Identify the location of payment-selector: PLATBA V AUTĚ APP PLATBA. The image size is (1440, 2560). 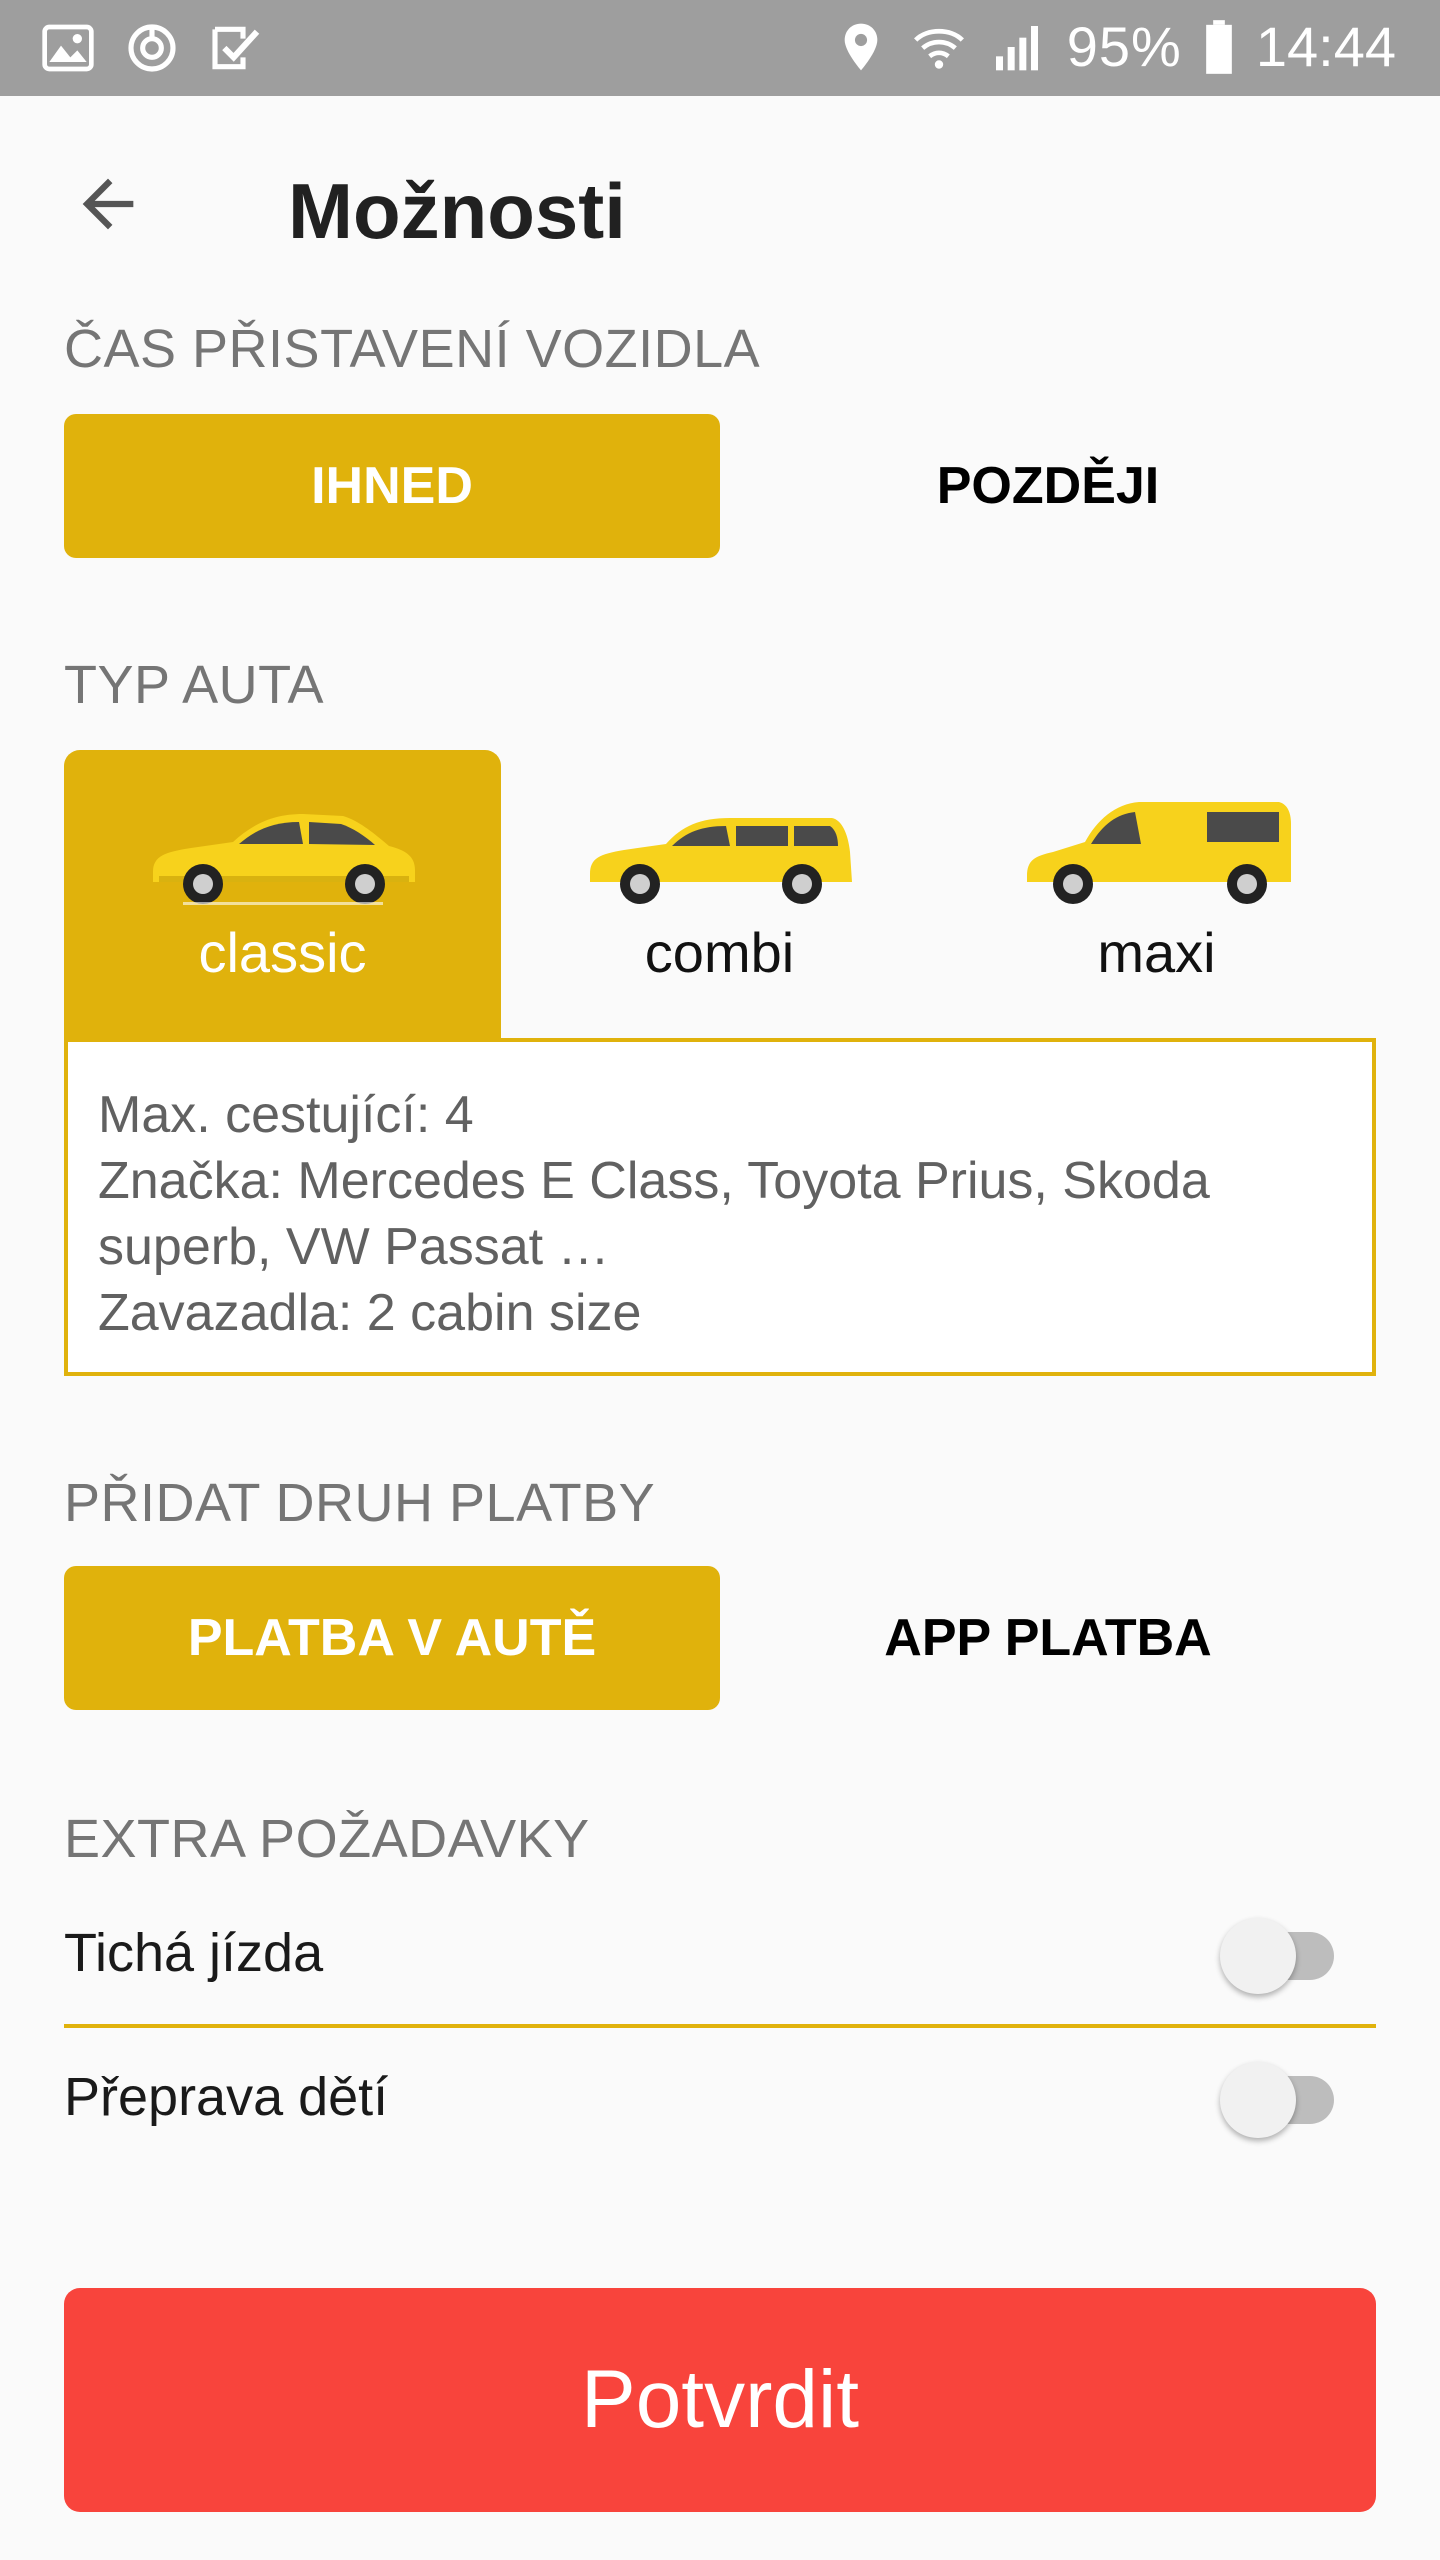
(720, 1638).